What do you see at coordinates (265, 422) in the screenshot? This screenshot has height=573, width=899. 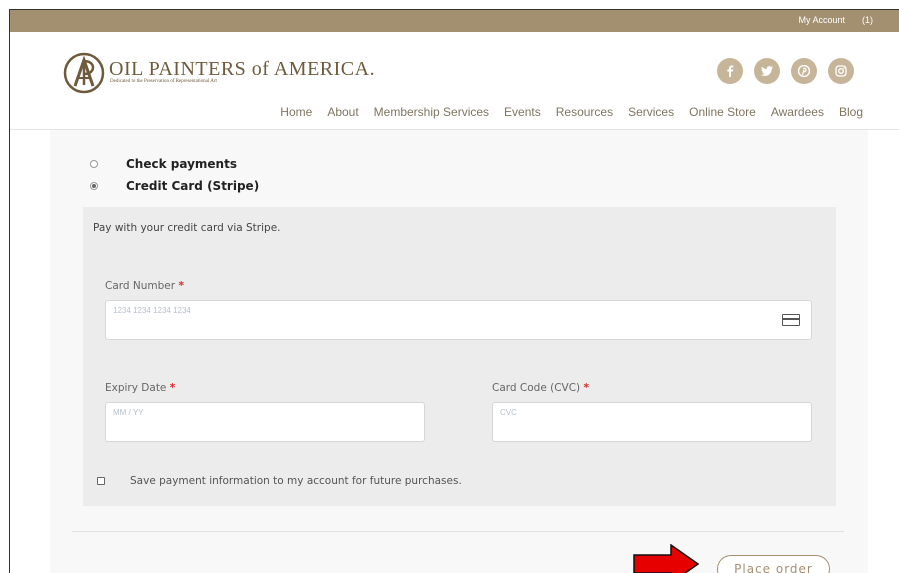 I see `expiry-date-input: MM / YY` at bounding box center [265, 422].